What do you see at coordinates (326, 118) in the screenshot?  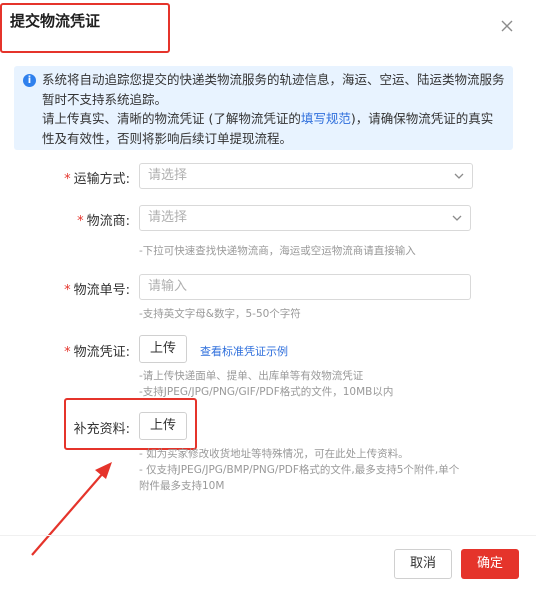 I see `format-rules-link: 填写规范` at bounding box center [326, 118].